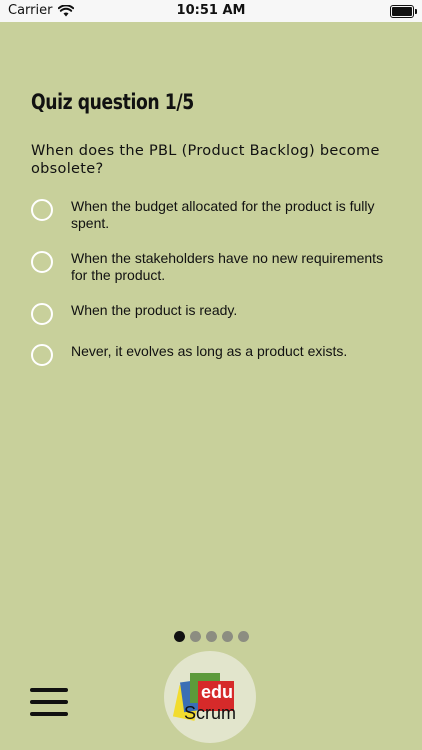 The image size is (422, 750). I want to click on status-time: 10:51 AM, so click(211, 10).